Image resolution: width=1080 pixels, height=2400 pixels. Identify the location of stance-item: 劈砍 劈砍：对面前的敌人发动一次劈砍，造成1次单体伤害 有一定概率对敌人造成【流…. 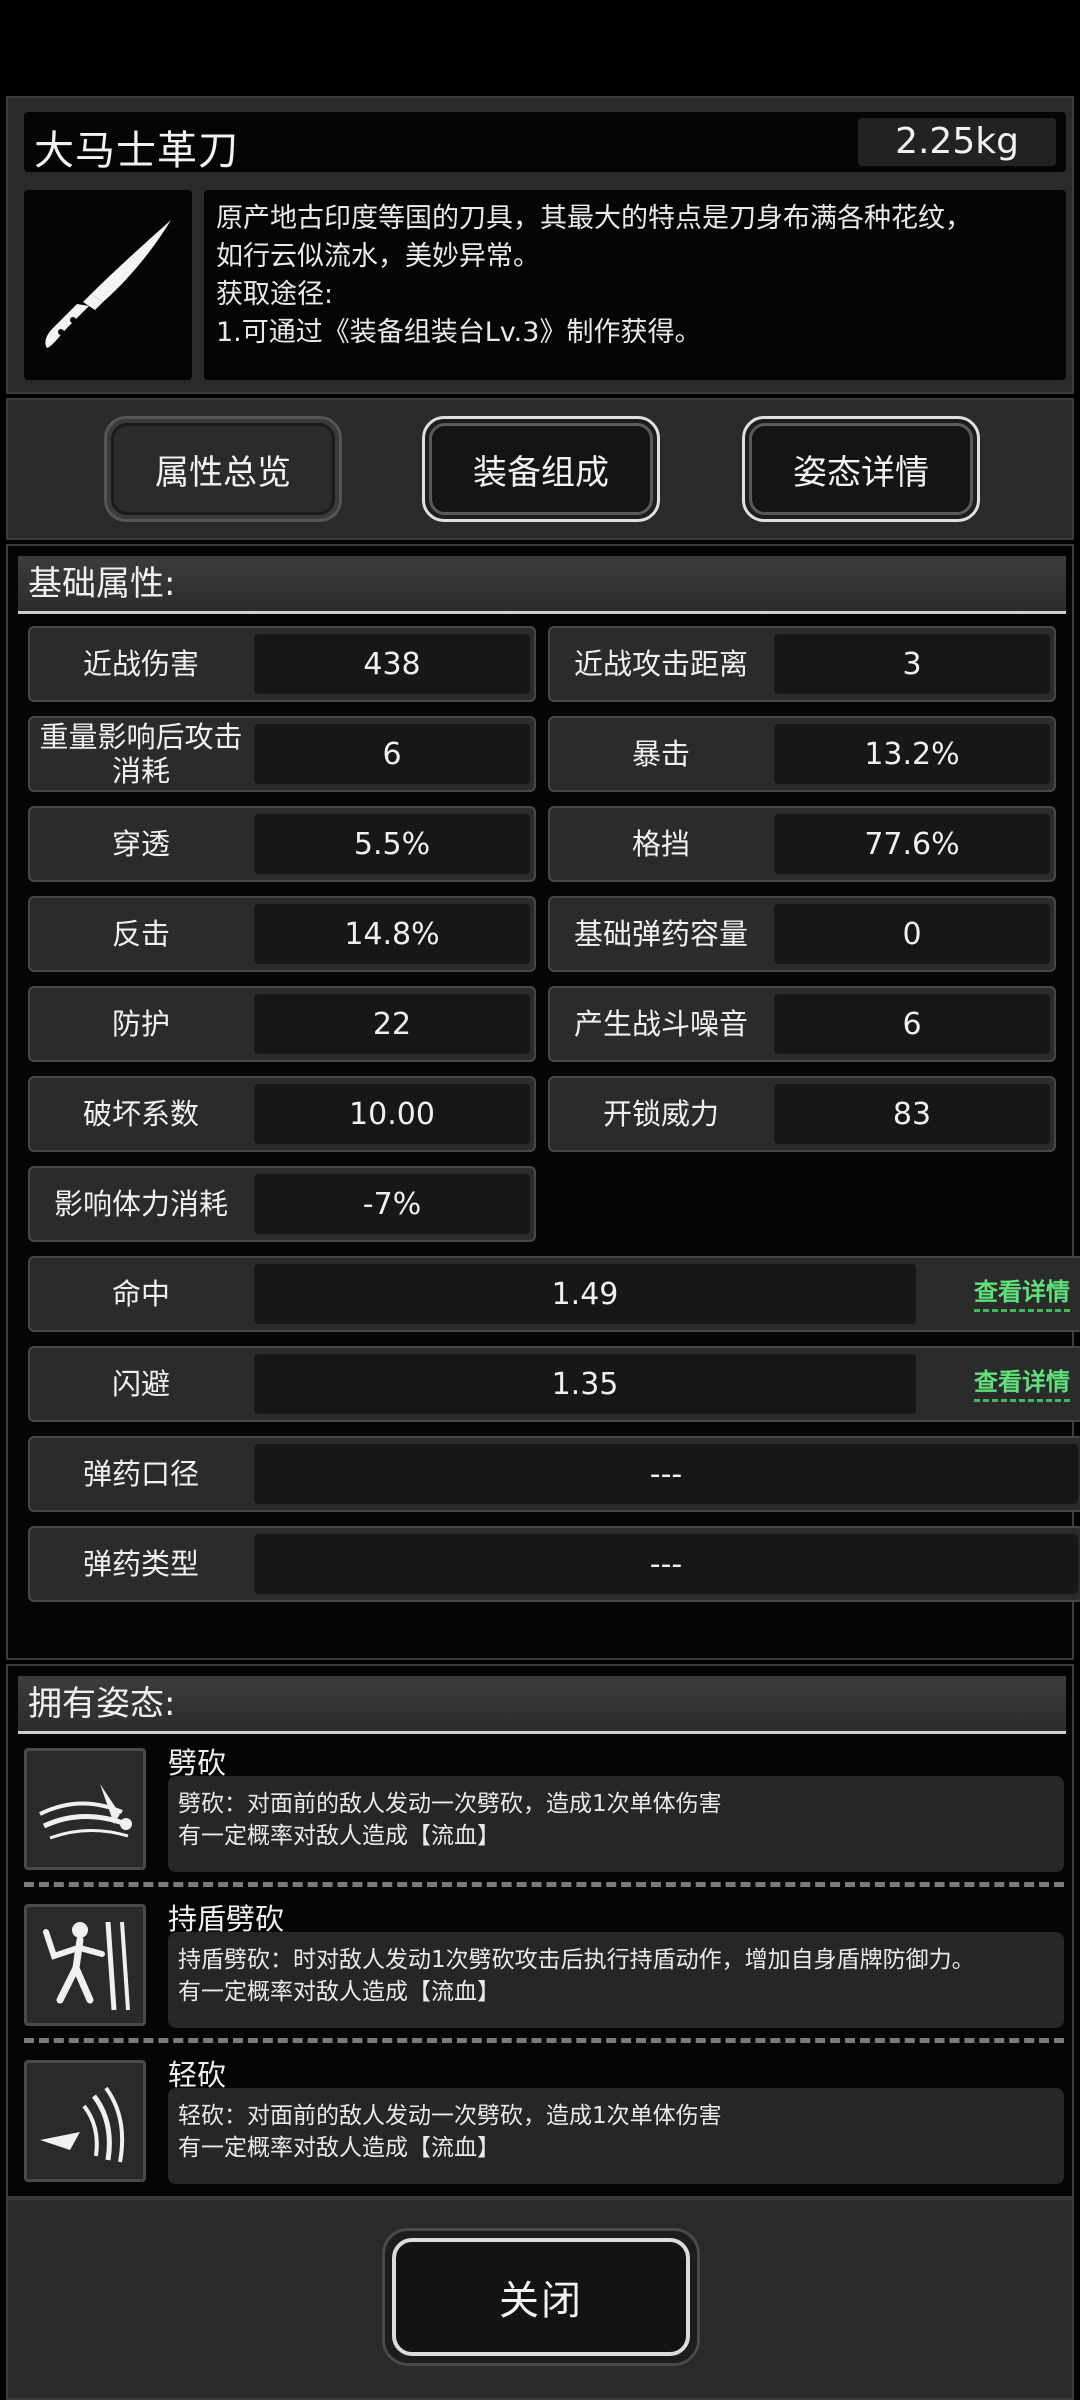
(544, 1810).